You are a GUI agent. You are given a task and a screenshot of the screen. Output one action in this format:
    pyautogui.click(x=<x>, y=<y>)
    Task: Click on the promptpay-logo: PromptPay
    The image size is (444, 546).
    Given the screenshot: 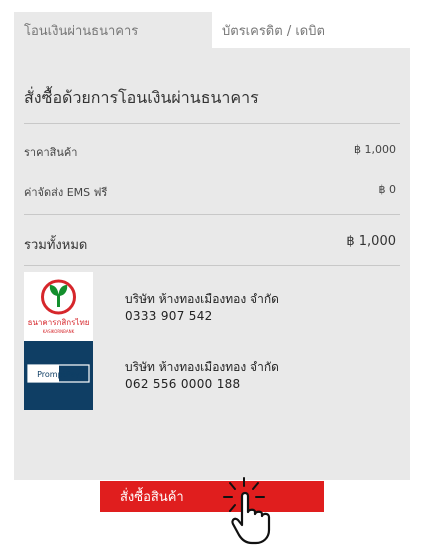 What is the action you would take?
    pyautogui.click(x=58, y=375)
    